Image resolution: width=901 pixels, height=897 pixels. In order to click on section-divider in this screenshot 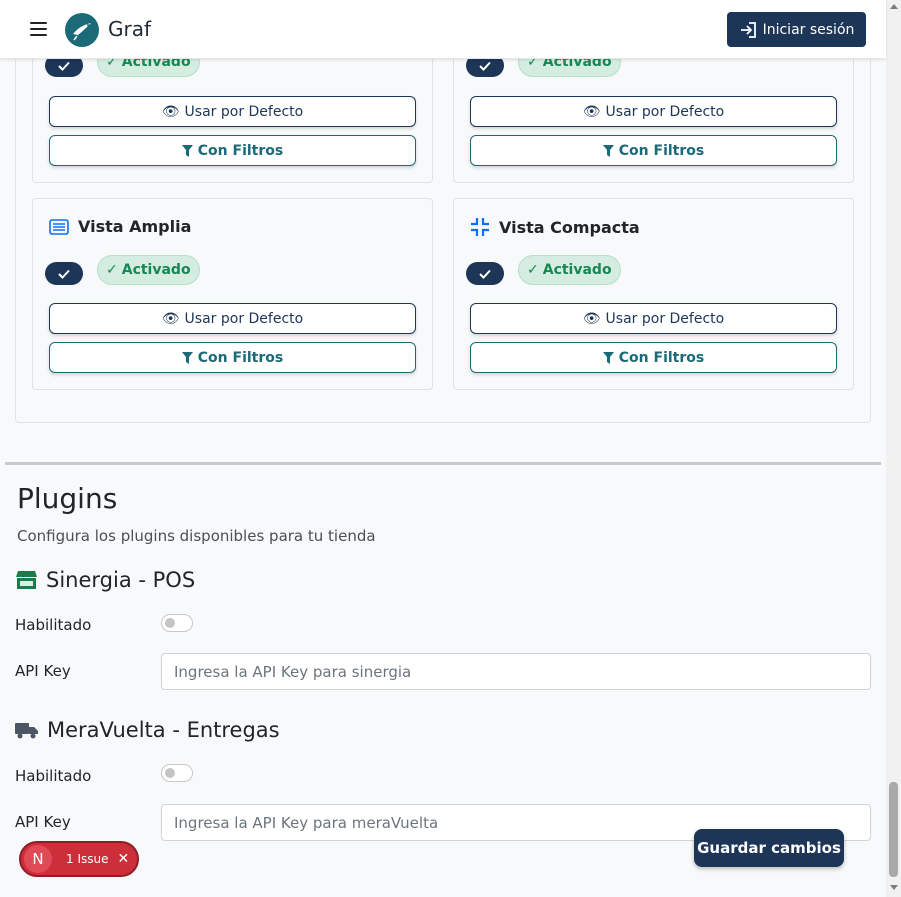, I will do `click(443, 463)`.